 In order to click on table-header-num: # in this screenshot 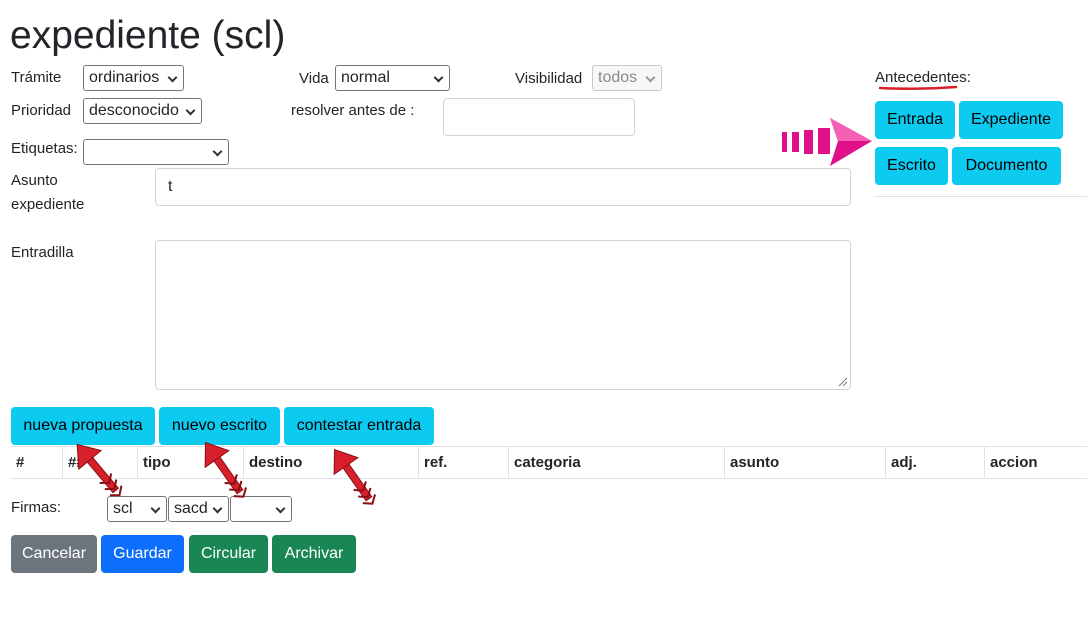, I will do `click(20, 462)`.